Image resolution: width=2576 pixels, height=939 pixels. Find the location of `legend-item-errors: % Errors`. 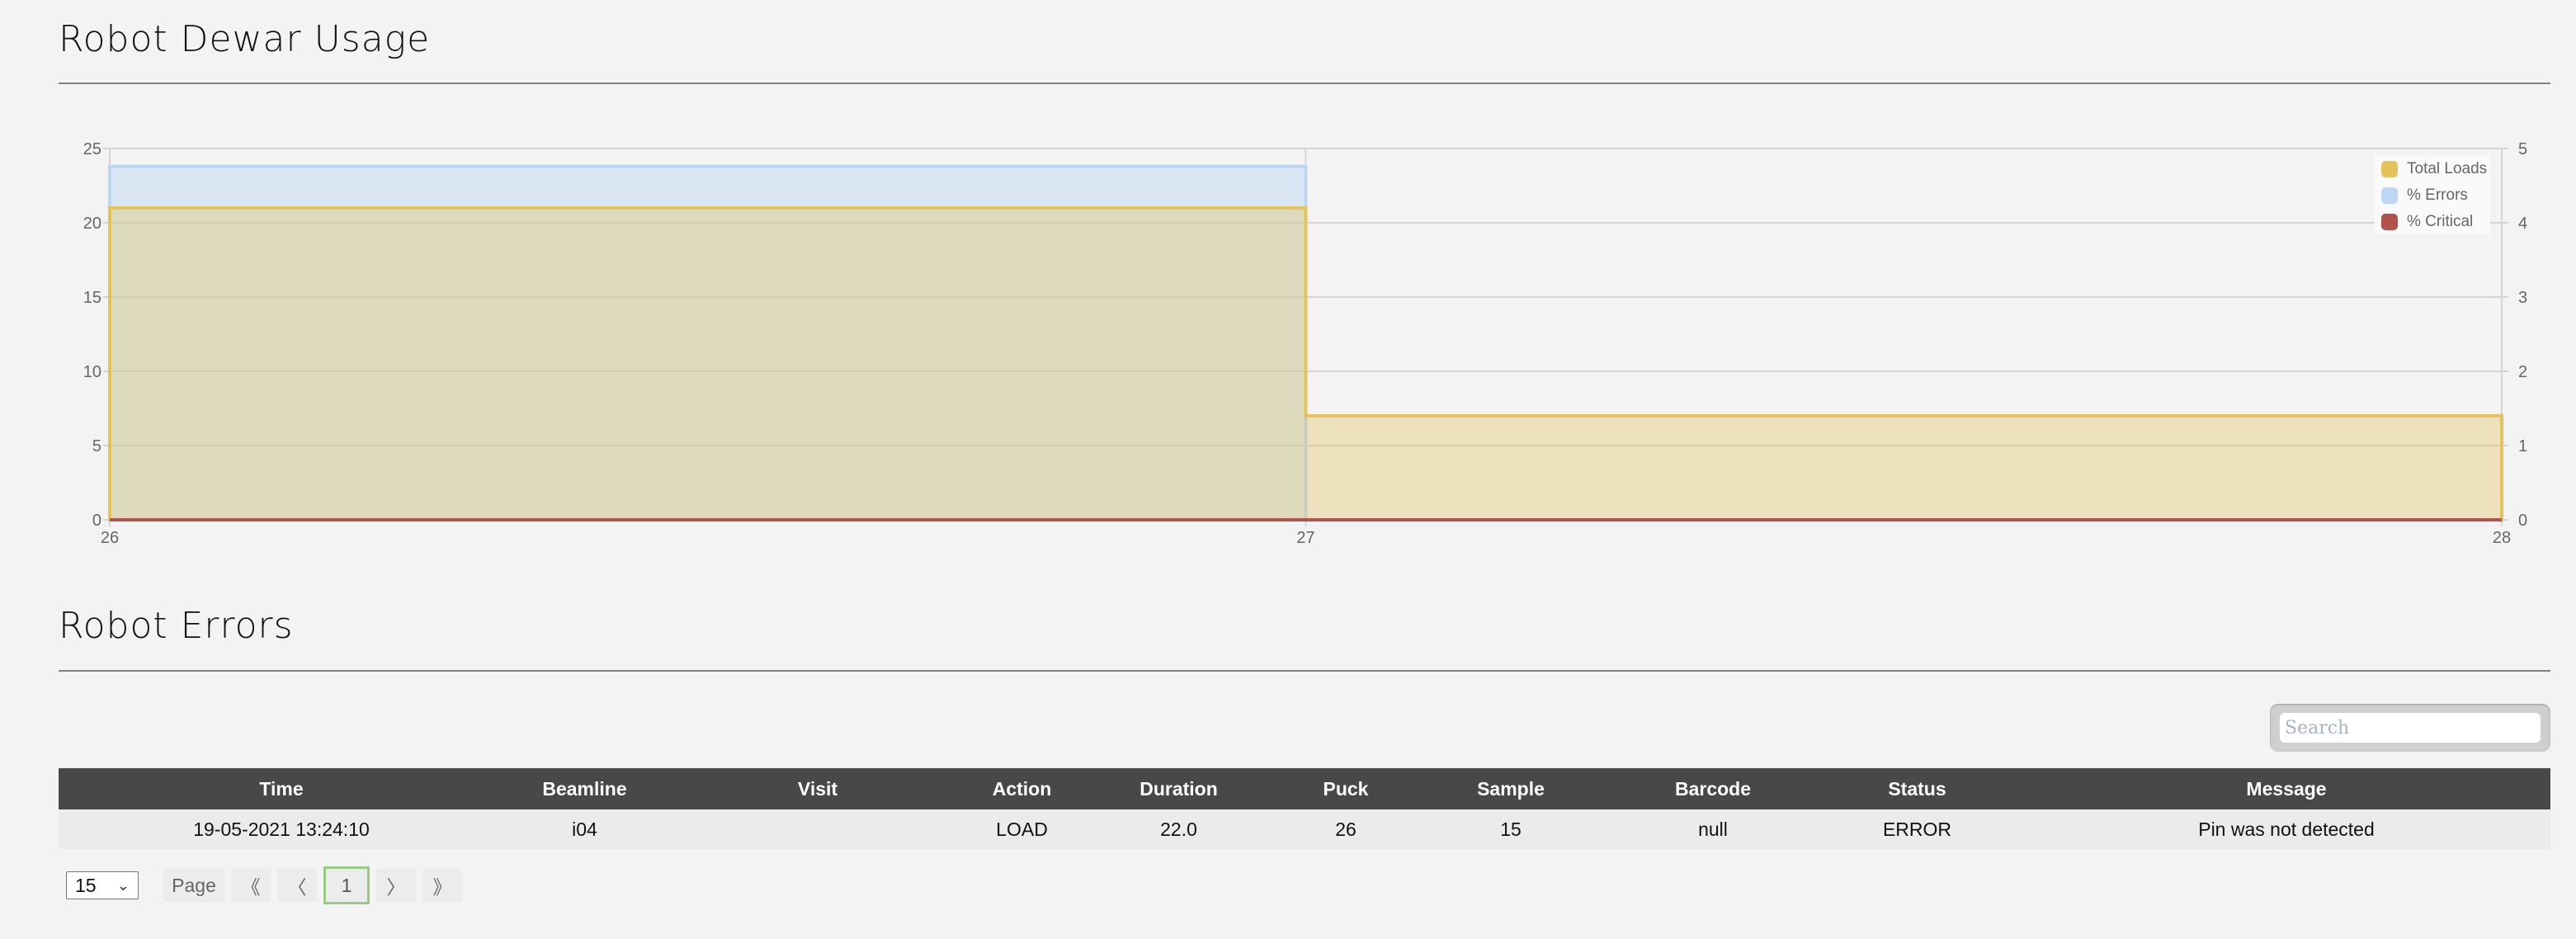

legend-item-errors: % Errors is located at coordinates (2424, 195).